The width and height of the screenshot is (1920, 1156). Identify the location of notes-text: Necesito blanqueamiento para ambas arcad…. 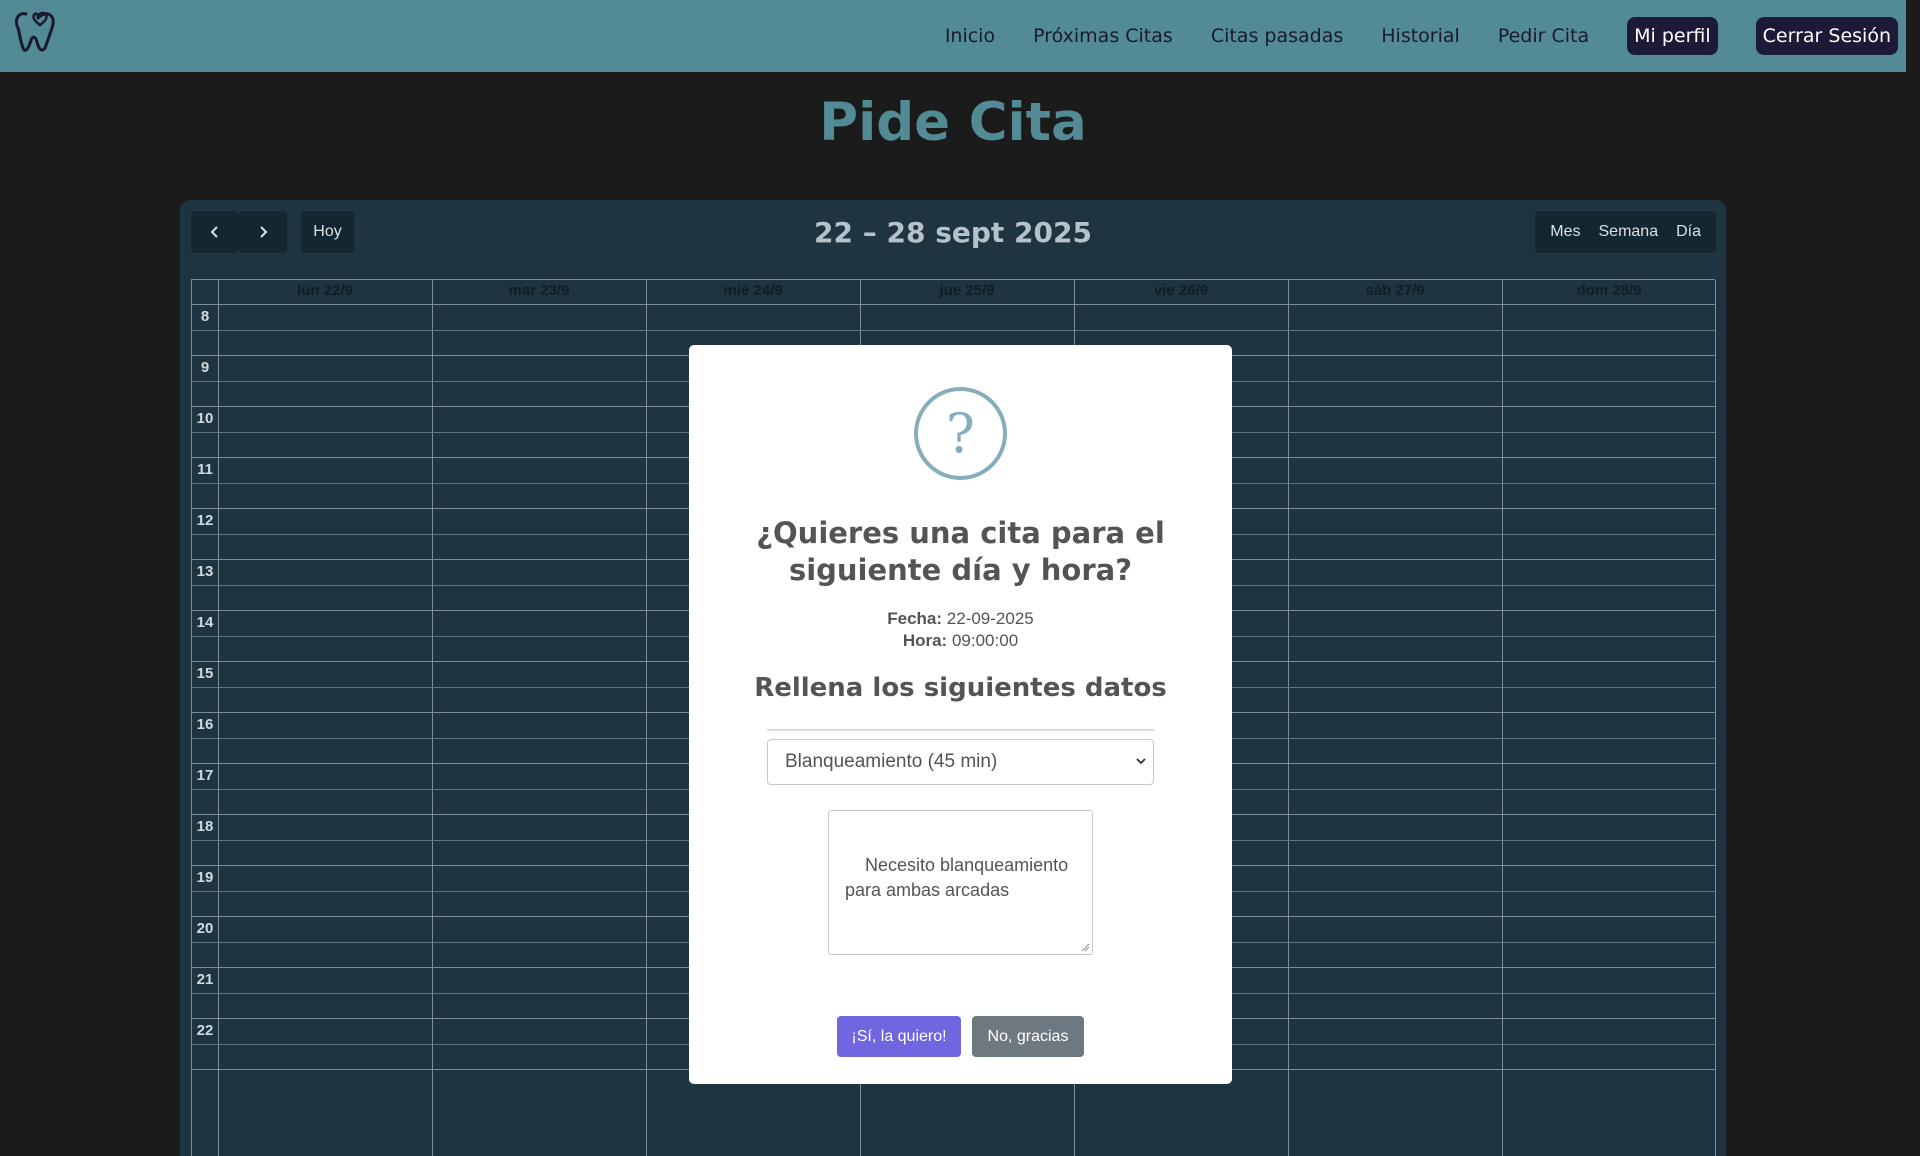
(957, 877).